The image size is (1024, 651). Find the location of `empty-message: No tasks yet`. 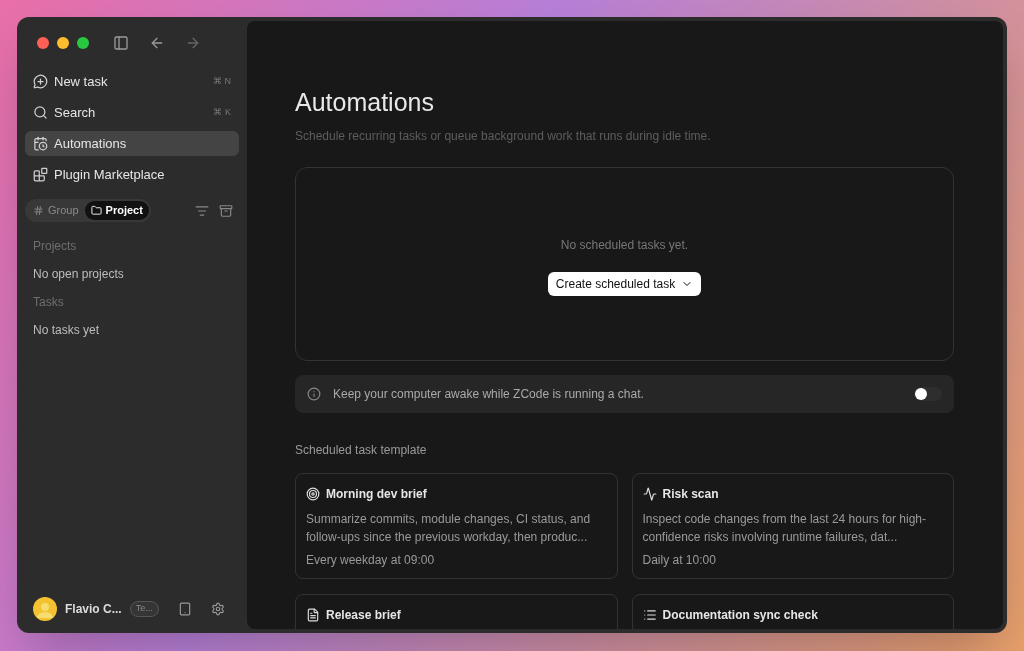

empty-message: No tasks yet is located at coordinates (66, 330).